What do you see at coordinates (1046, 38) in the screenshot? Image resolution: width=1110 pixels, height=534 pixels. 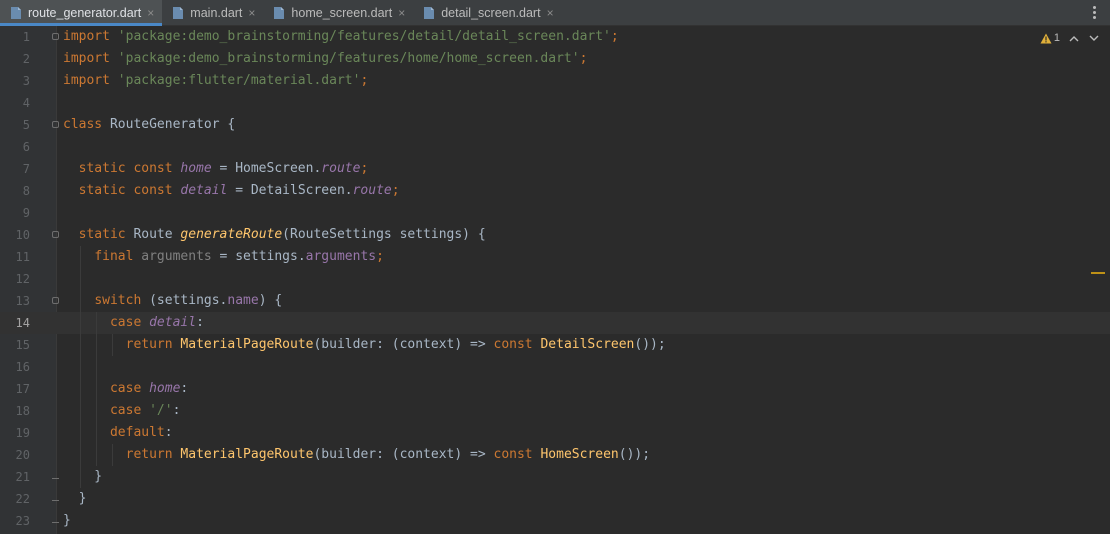 I see `warning-icon` at bounding box center [1046, 38].